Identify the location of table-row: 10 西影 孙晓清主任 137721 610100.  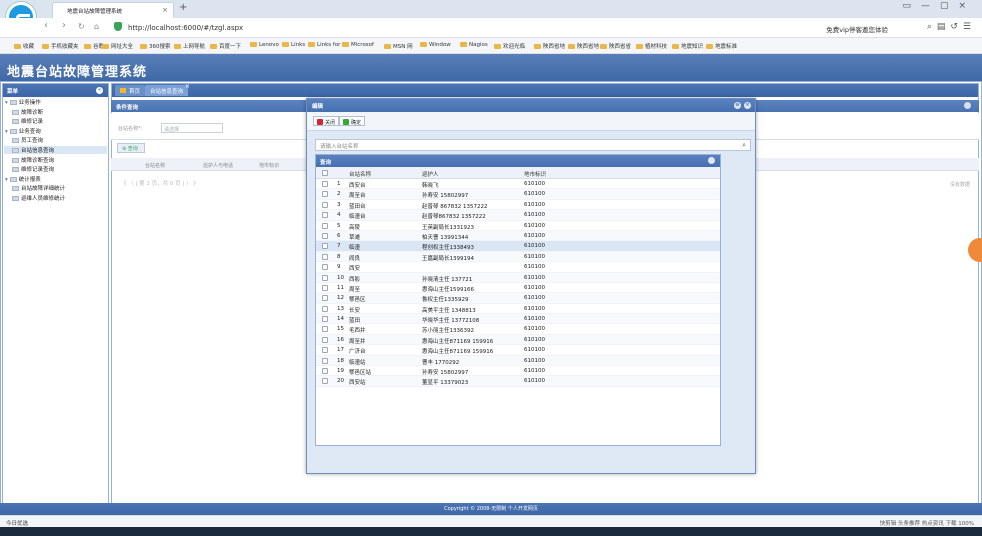
(518, 277).